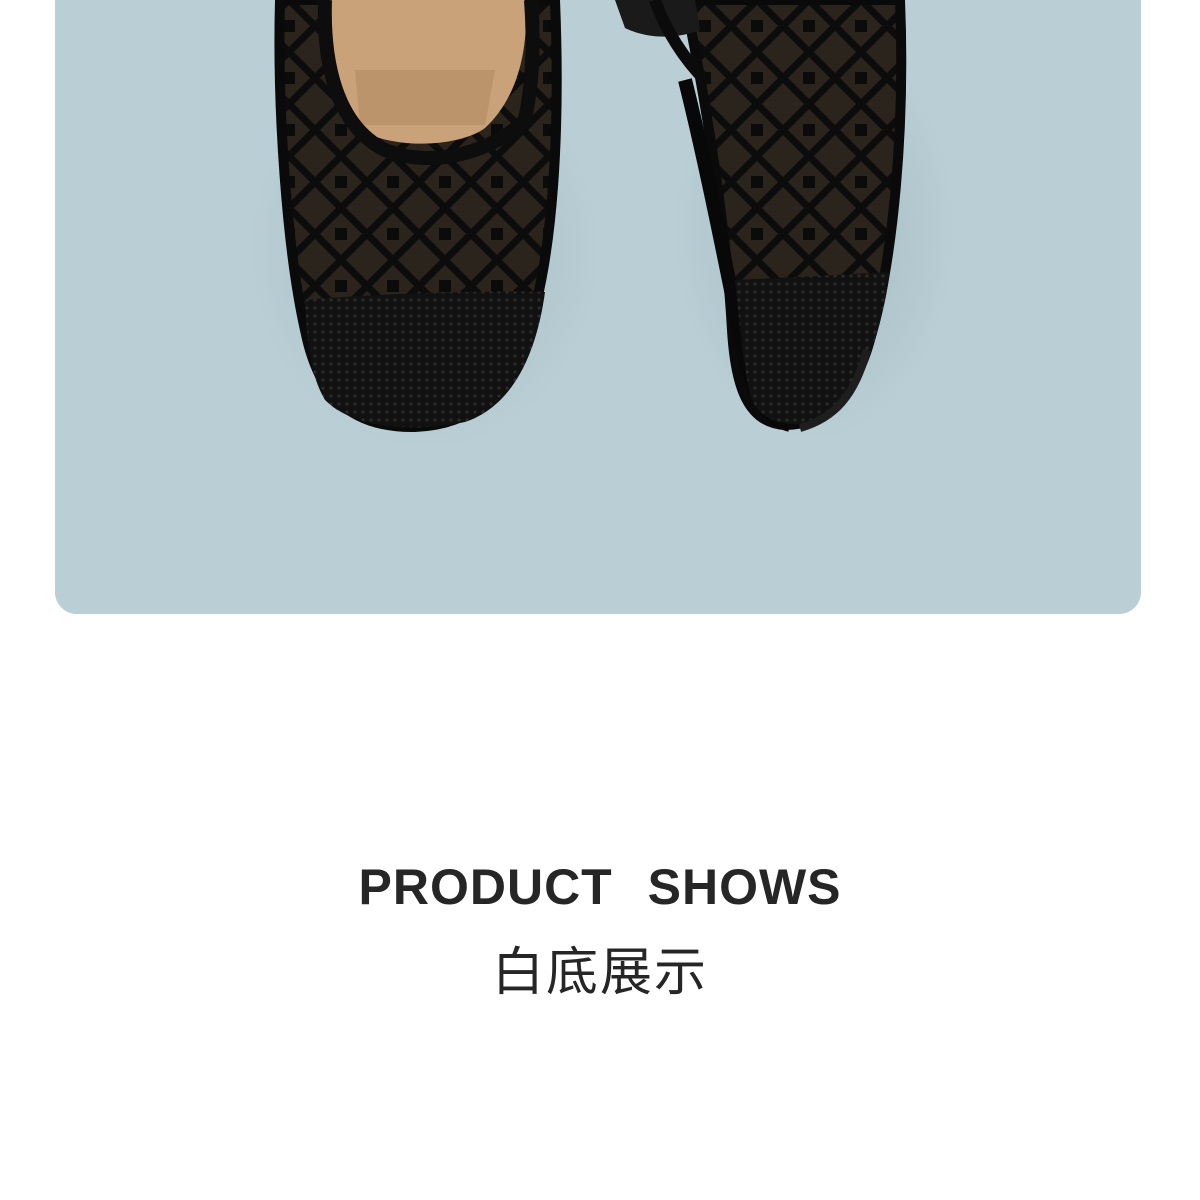 The height and width of the screenshot is (1200, 1200). Describe the element at coordinates (600, 930) in the screenshot. I see `section-heading: PRODUCT SHOWS 白底展示` at that location.